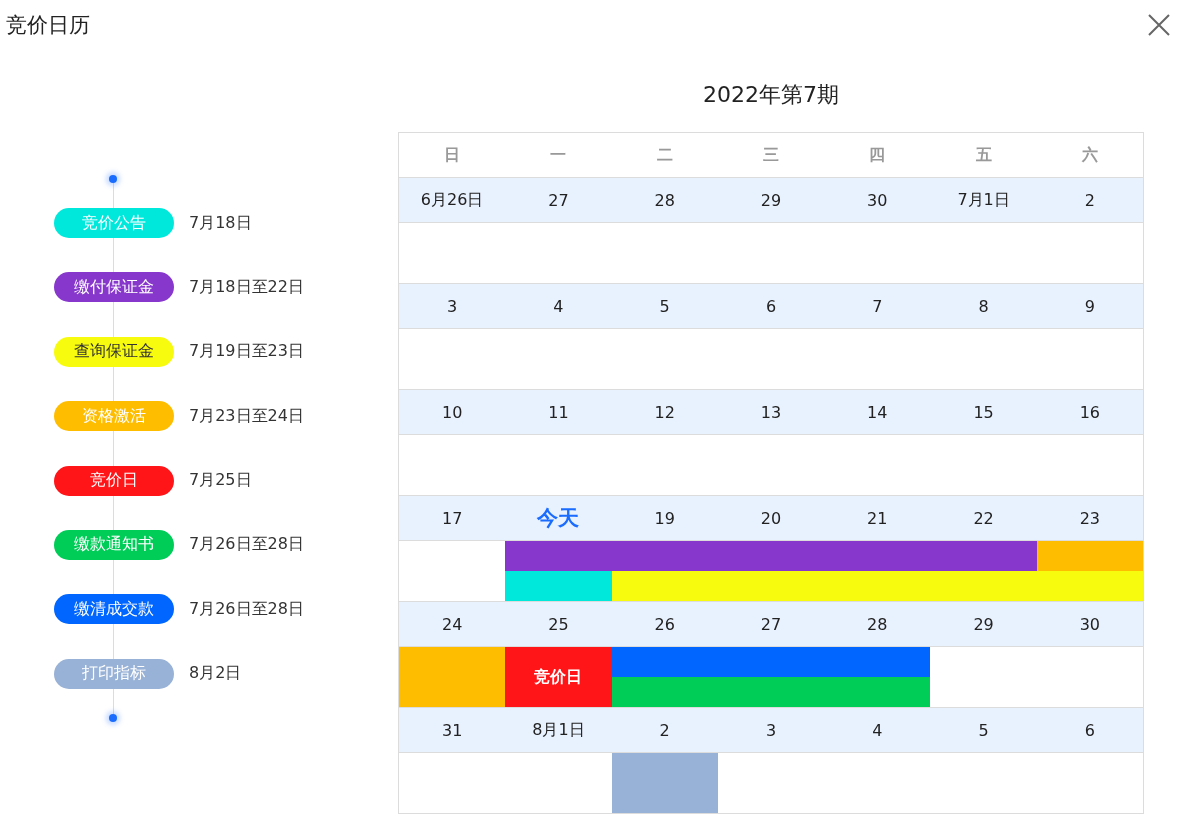  Describe the element at coordinates (48, 25) in the screenshot. I see `window-title: 竞价日历` at that location.